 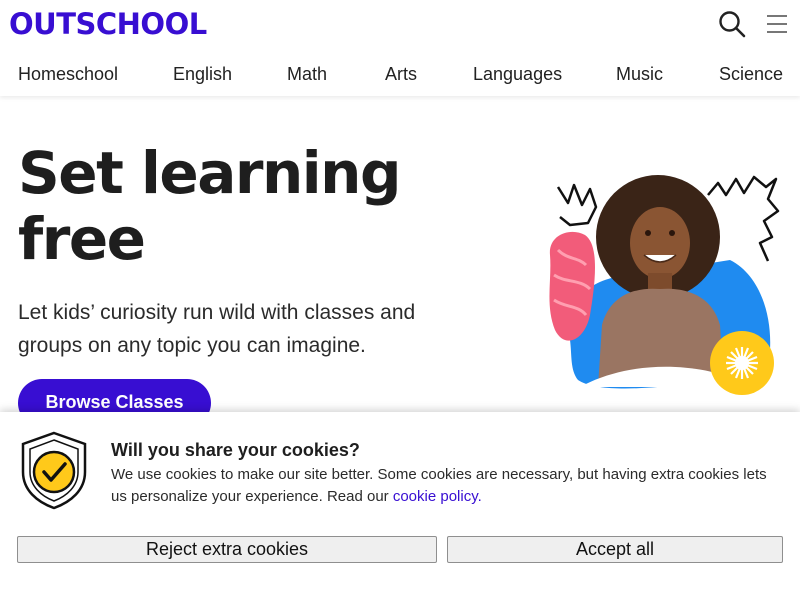 I want to click on accept-all-cookies-button: Accept all, so click(x=615, y=549).